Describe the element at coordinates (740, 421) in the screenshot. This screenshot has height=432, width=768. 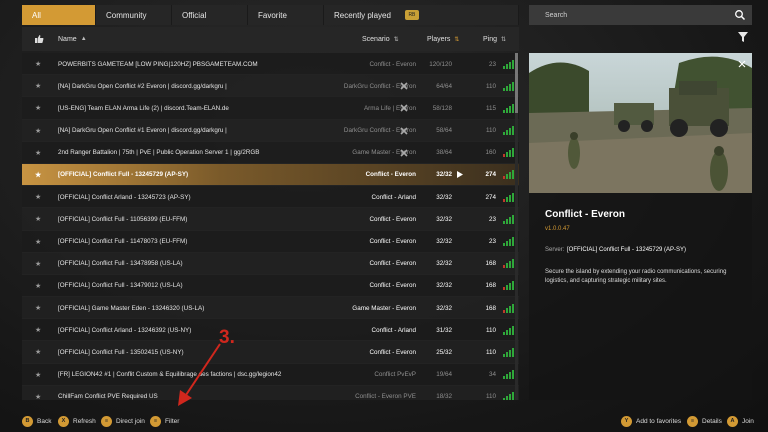
I see `join-button: A Join` at that location.